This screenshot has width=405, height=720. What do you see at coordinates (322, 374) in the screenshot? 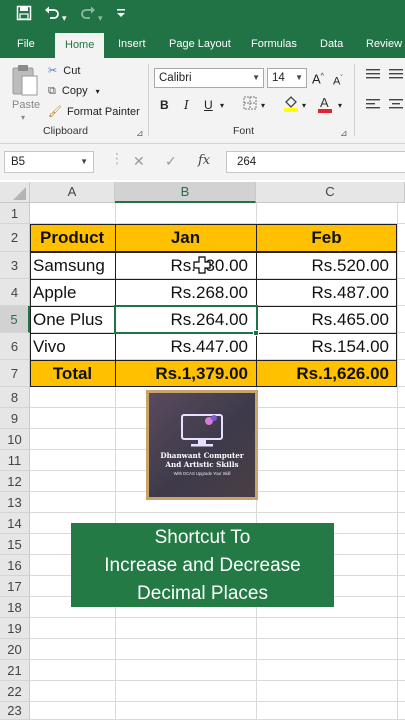
I see `total-feb: Rs.1,626.00` at bounding box center [322, 374].